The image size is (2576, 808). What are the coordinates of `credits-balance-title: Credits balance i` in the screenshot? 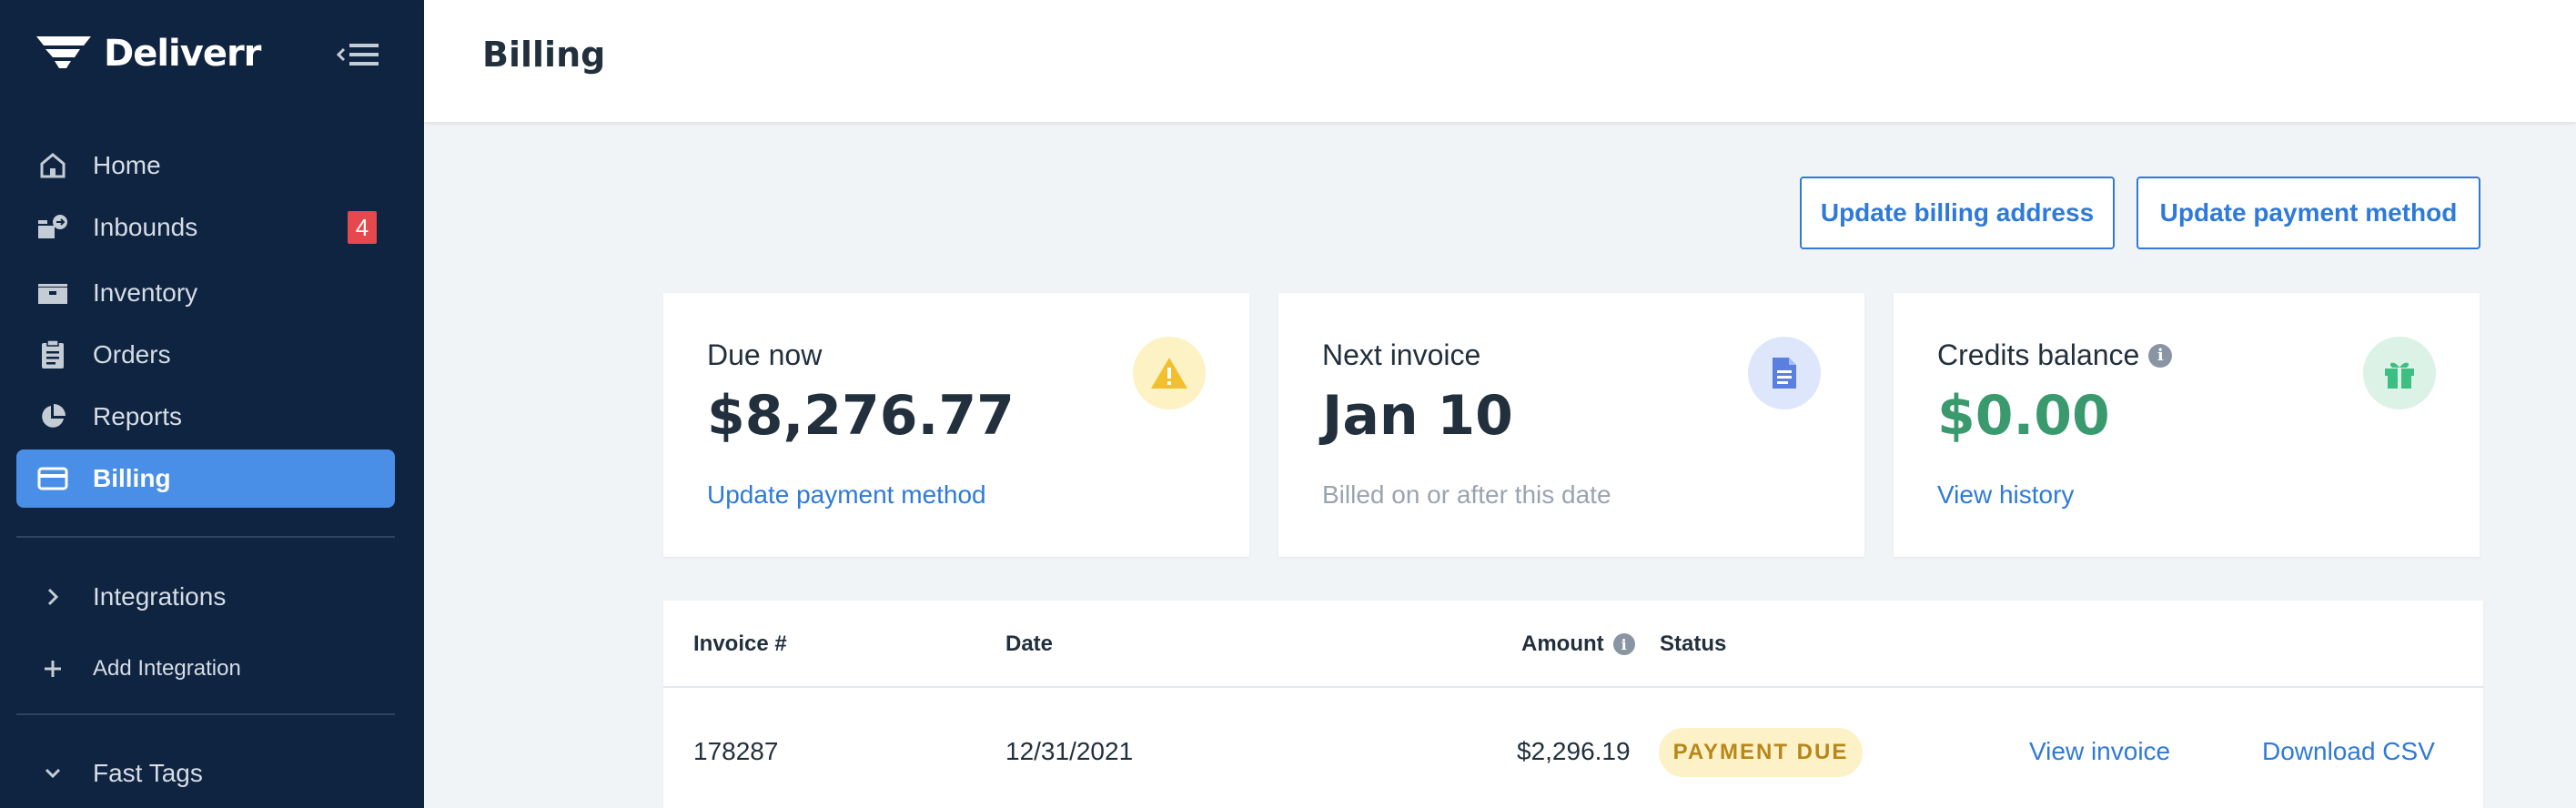 It's located at (2055, 355).